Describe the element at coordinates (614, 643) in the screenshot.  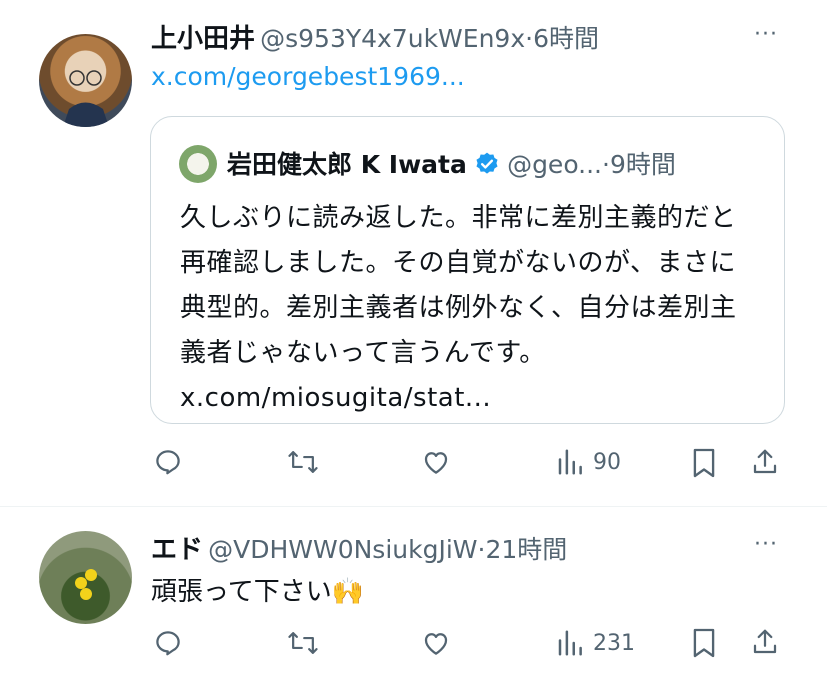
I see `views-count: 231` at that location.